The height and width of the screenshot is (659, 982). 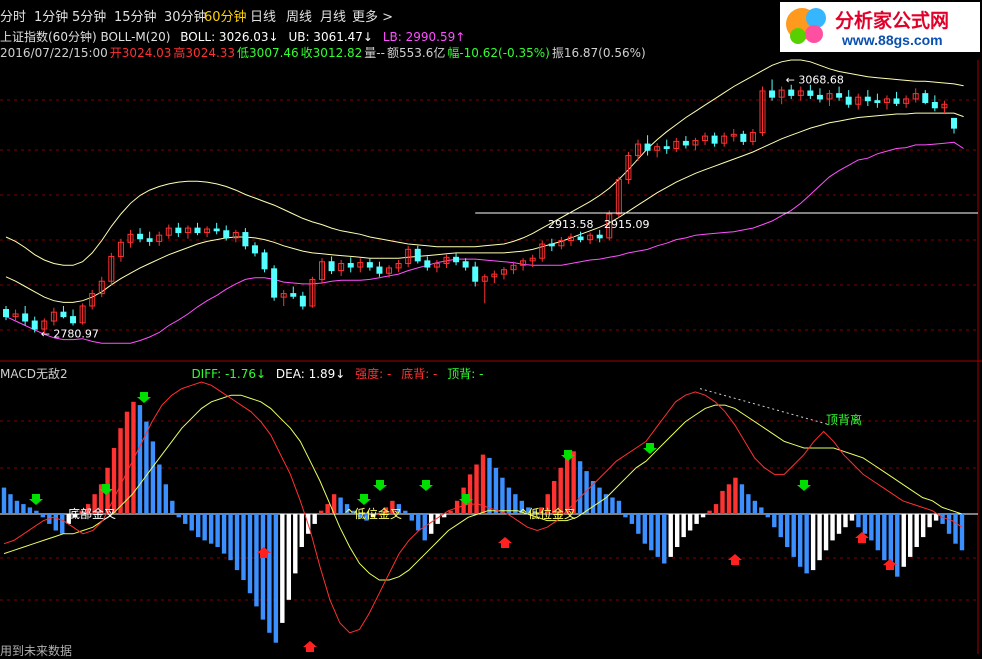 I want to click on min-price-label: ← 2780.97, so click(x=70, y=333).